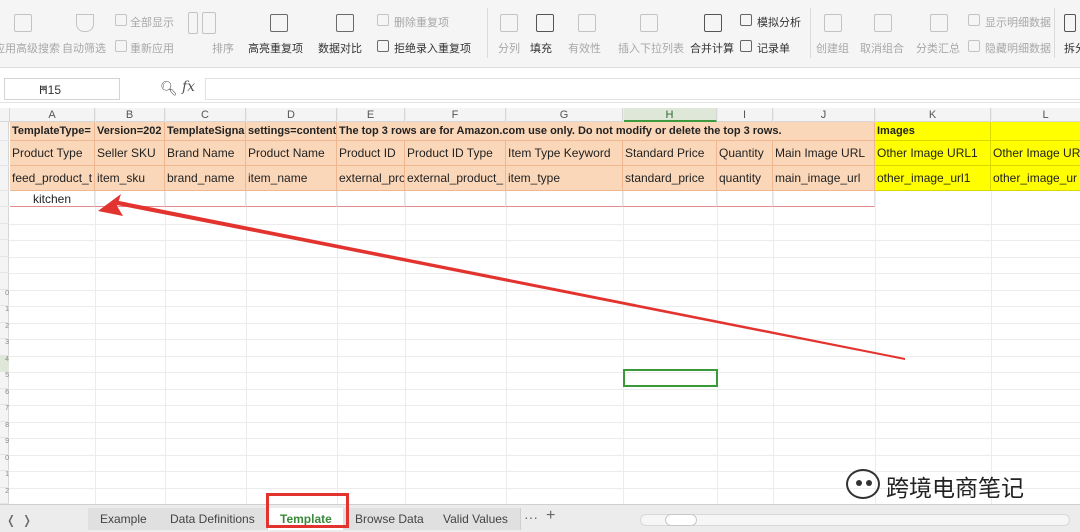 The width and height of the screenshot is (1080, 532). I want to click on record-form-icon, so click(746, 46).